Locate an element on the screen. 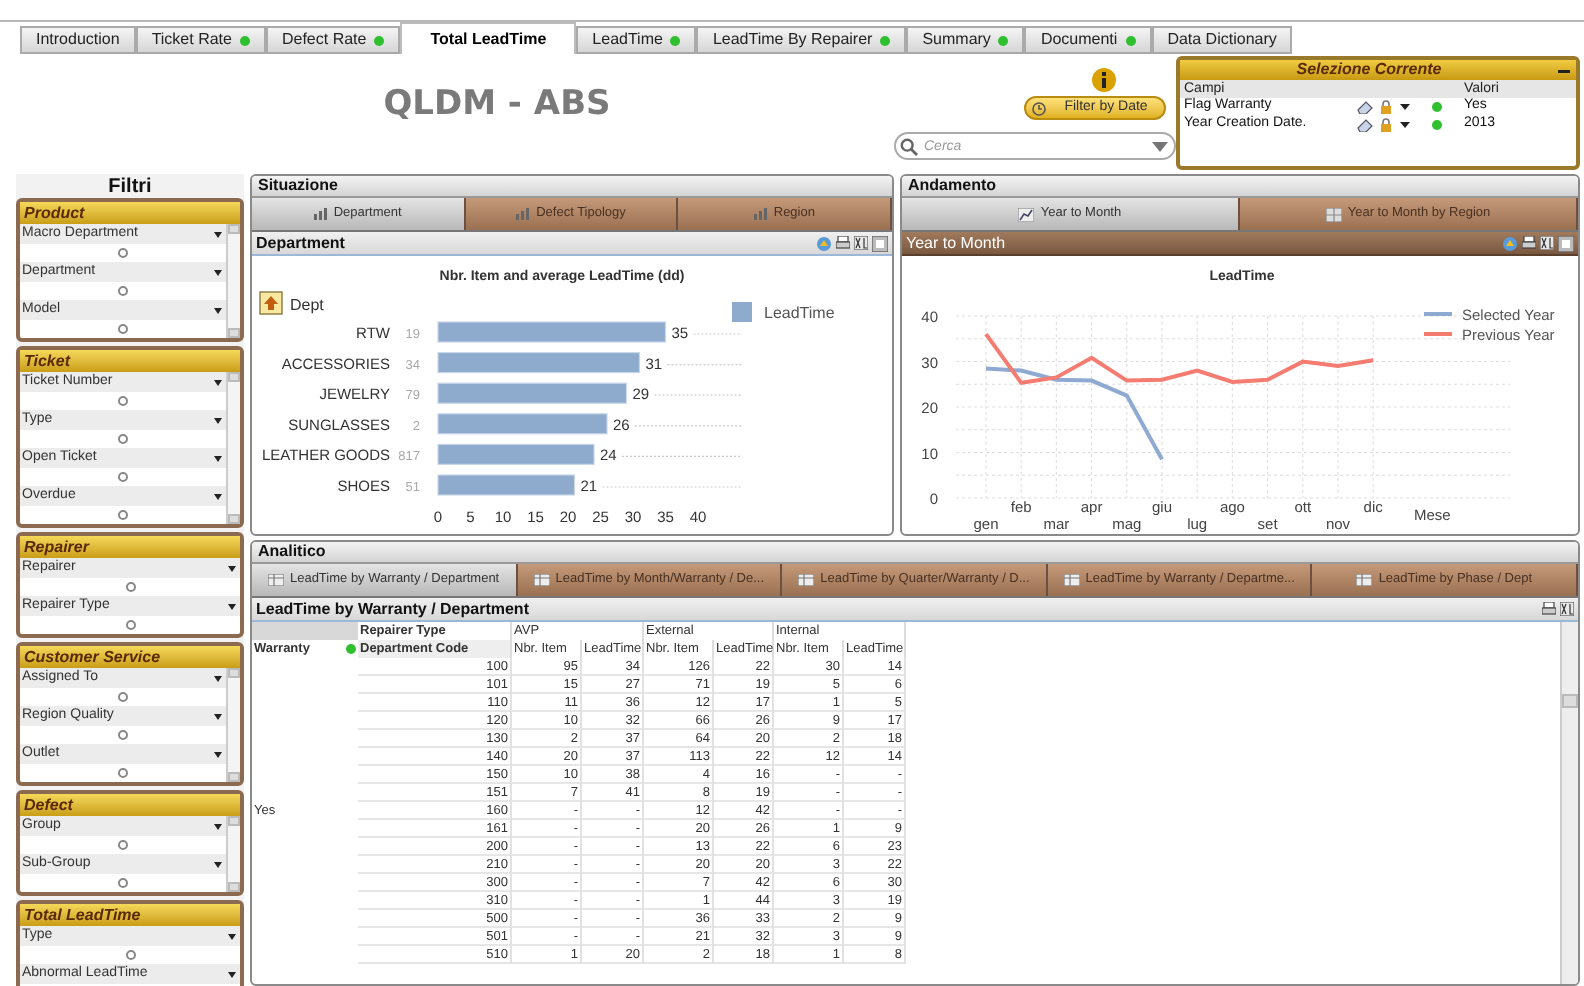  app-title: QLDM - ABS is located at coordinates (497, 105).